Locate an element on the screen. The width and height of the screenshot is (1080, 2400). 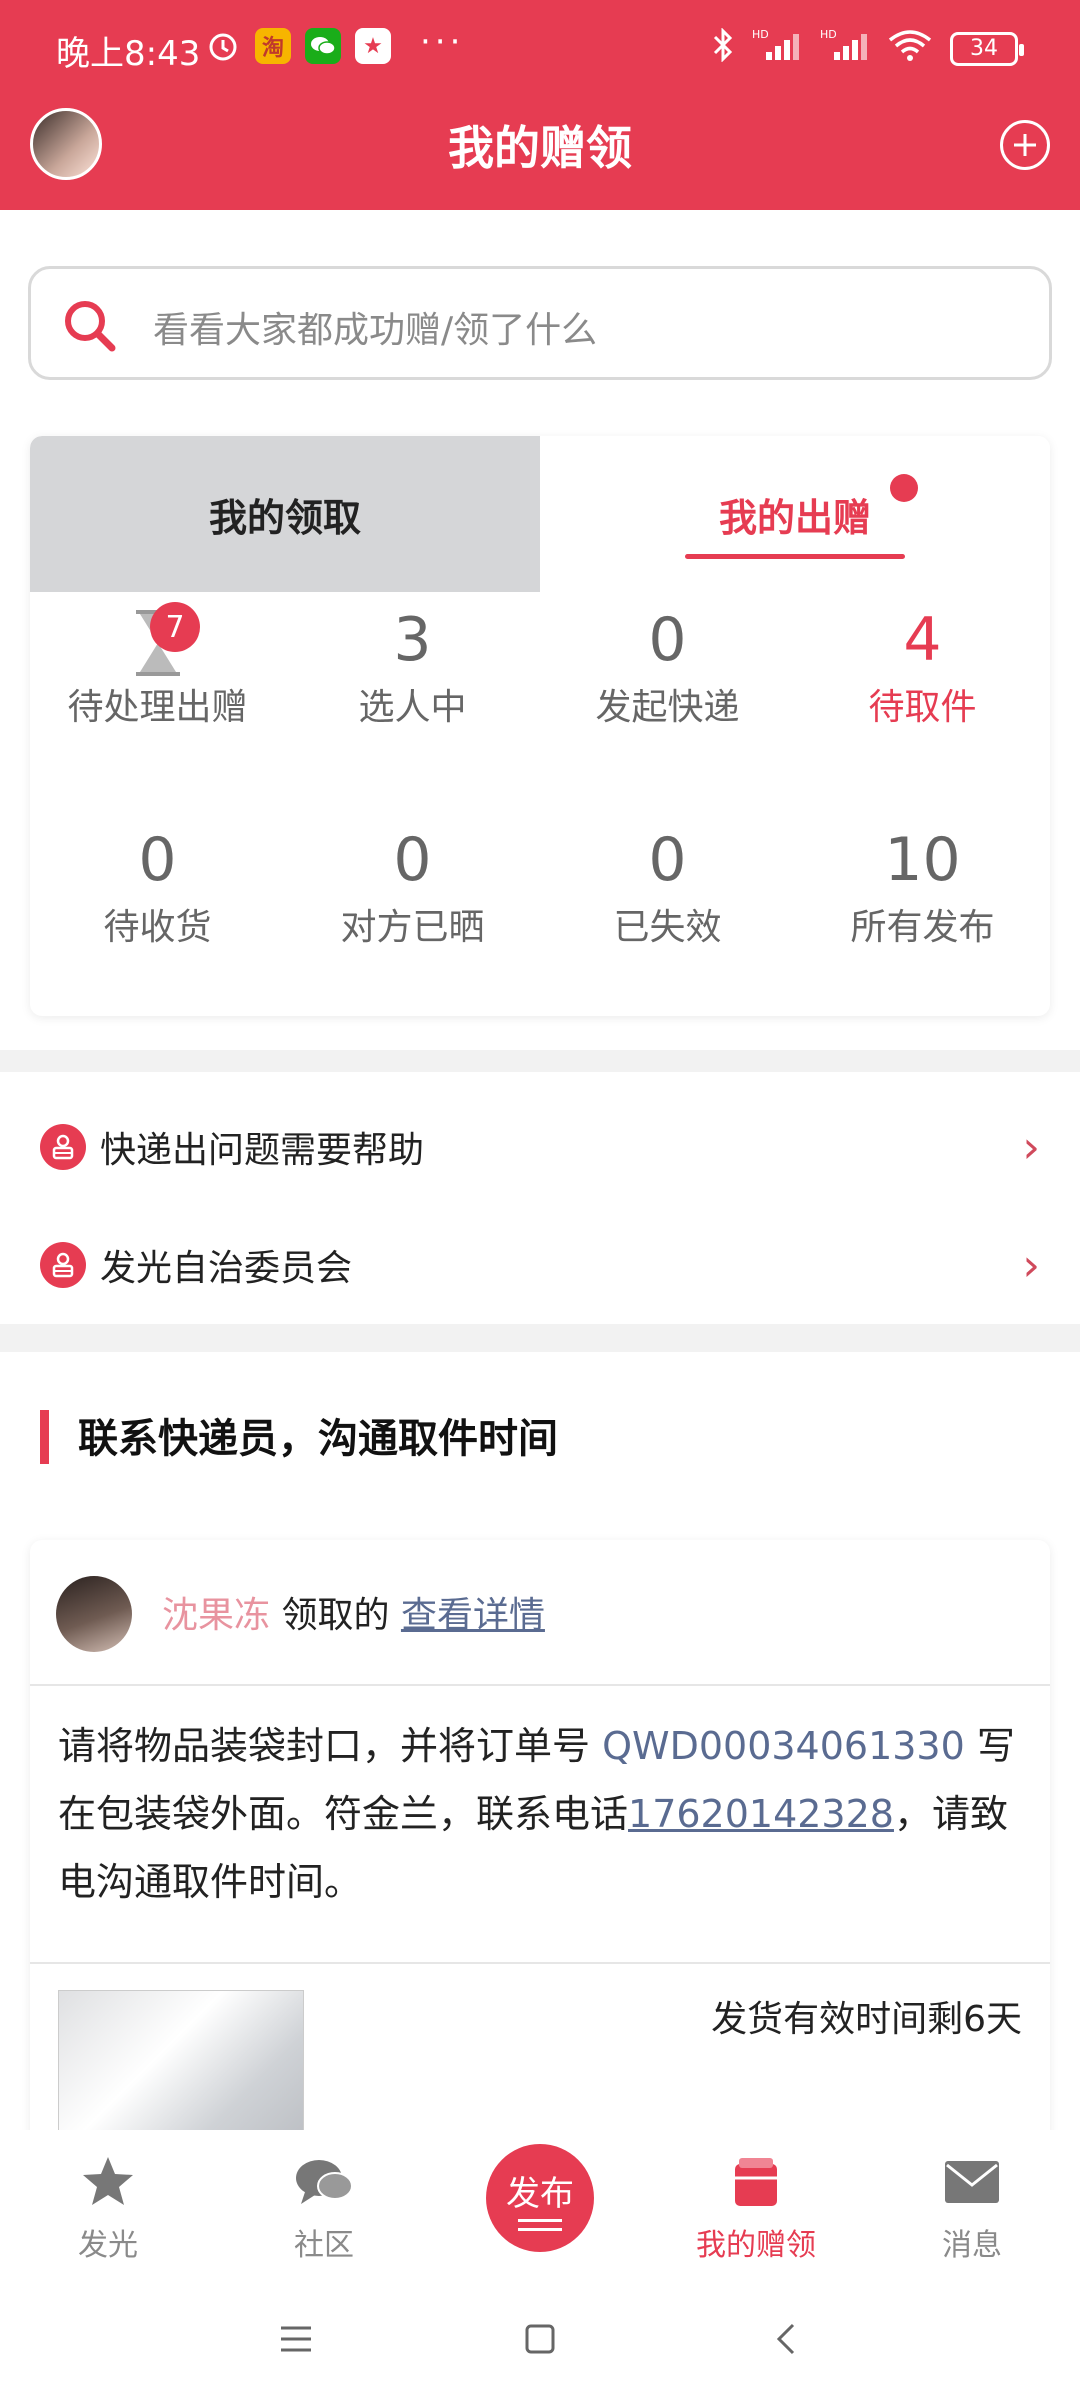
instruction-text: 请将物品装袋封口，并将订单号 is located at coordinates (330, 1746).